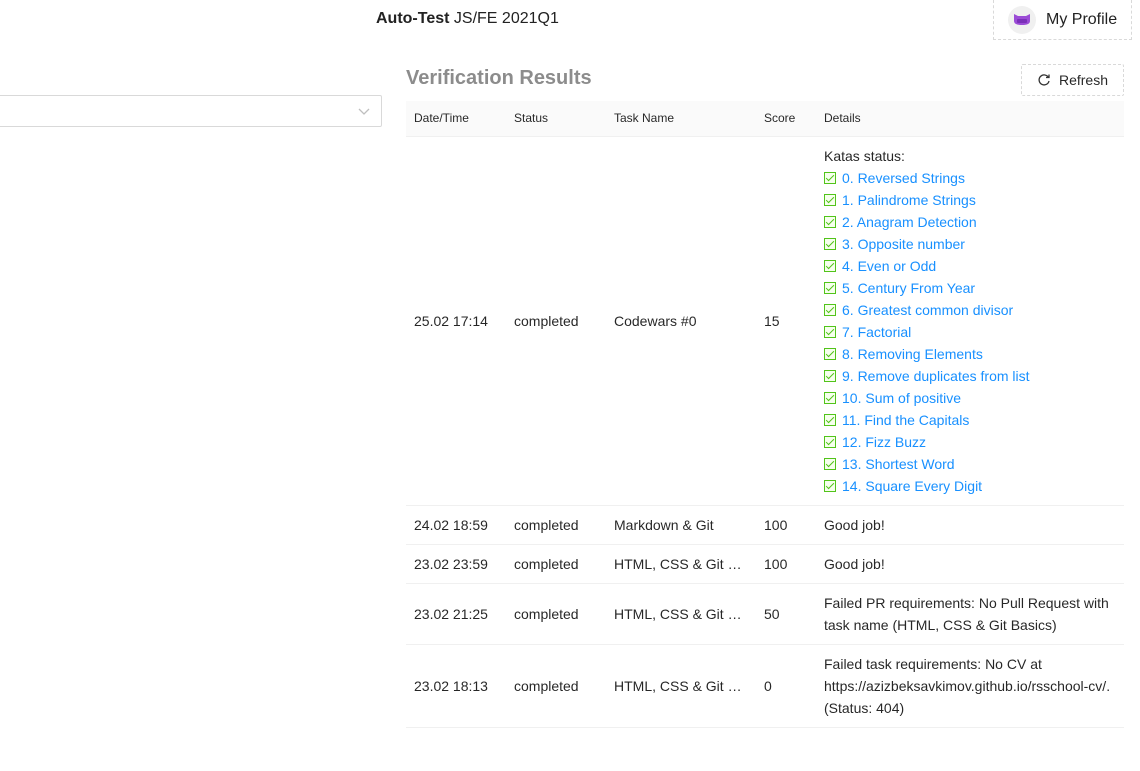  What do you see at coordinates (786, 119) in the screenshot?
I see `column-header-score: Score` at bounding box center [786, 119].